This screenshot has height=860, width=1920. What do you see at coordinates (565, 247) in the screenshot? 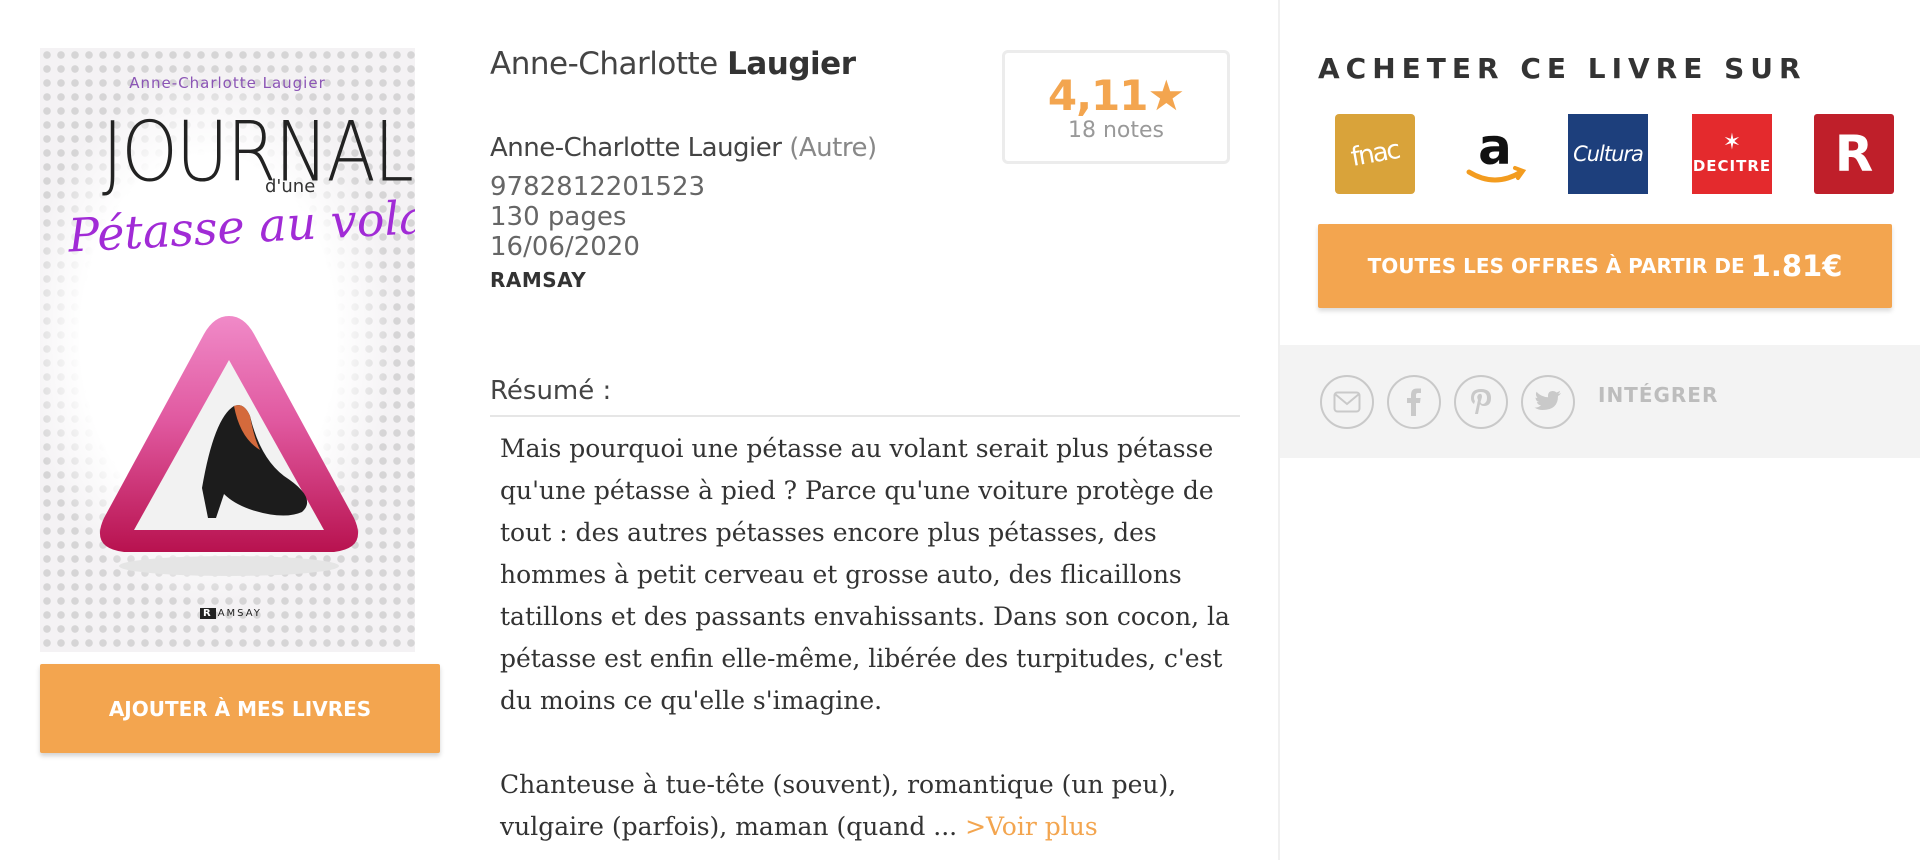
I see `publication-date: 16/06/2020` at bounding box center [565, 247].